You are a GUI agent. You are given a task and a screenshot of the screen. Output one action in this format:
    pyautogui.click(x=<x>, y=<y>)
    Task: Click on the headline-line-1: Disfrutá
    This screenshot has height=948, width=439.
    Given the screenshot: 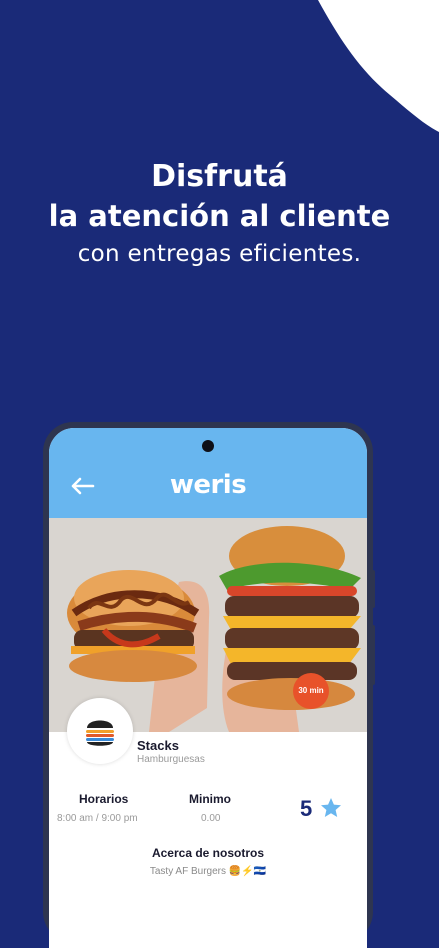 What is the action you would take?
    pyautogui.click(x=219, y=176)
    